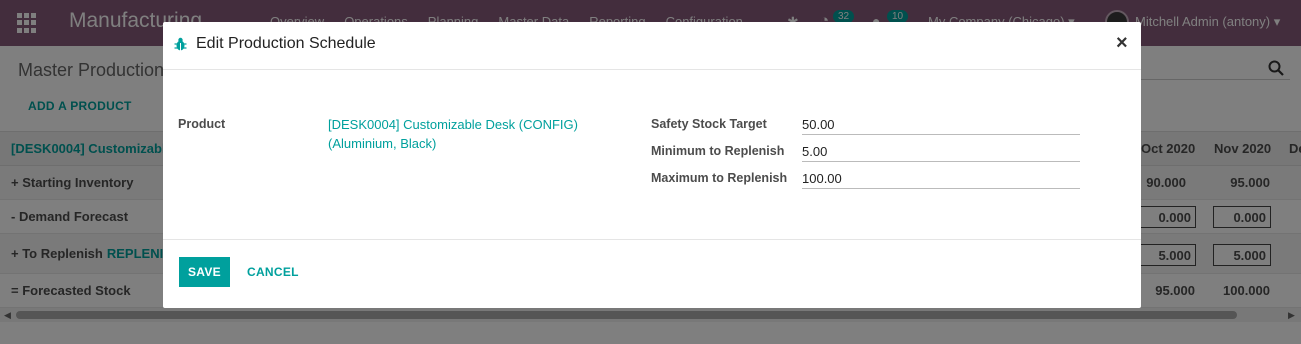  Describe the element at coordinates (204, 272) in the screenshot. I see `save-button: SAVE` at that location.